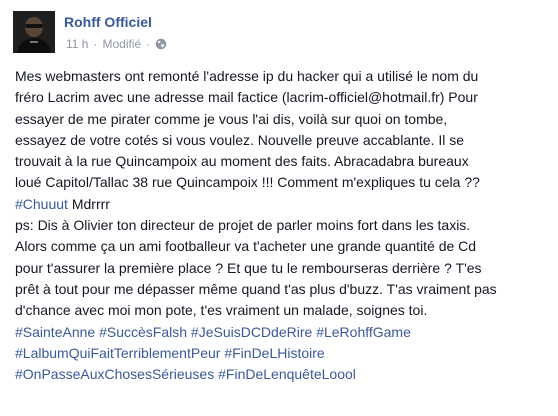  I want to click on author-avatar, so click(34, 32).